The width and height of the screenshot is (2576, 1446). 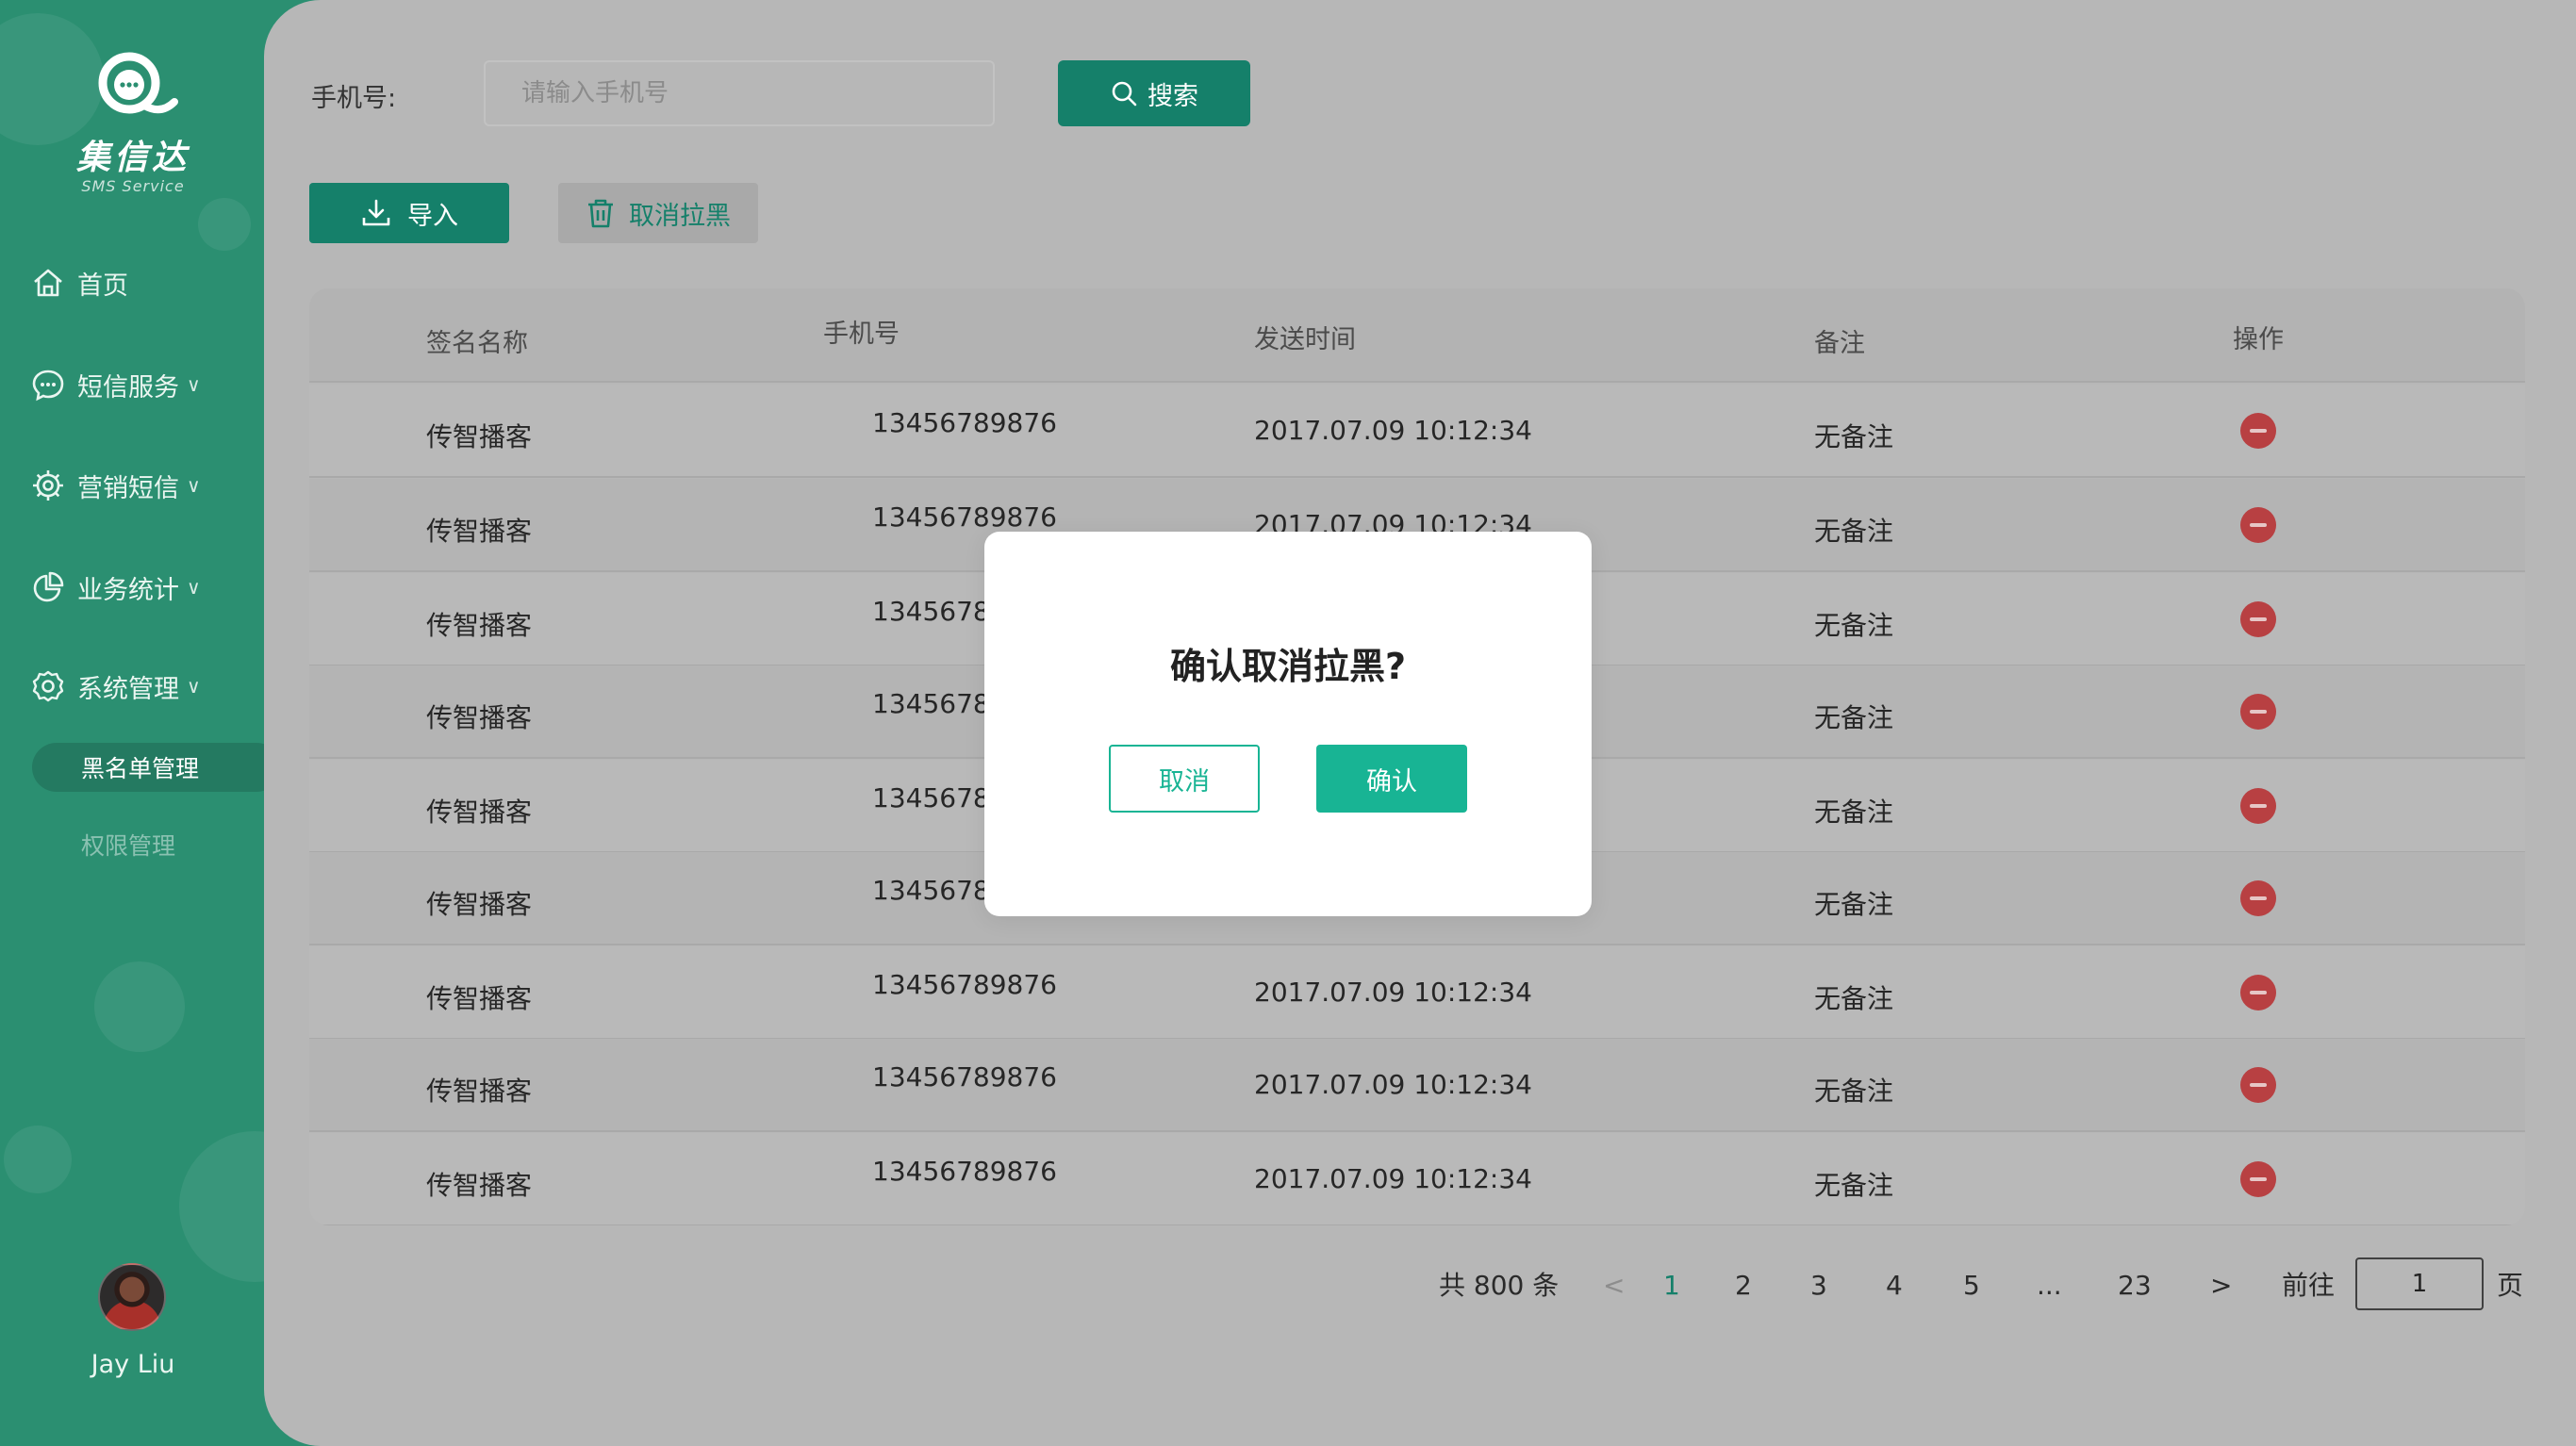 I want to click on search-button-label: 搜索, so click(x=1173, y=96).